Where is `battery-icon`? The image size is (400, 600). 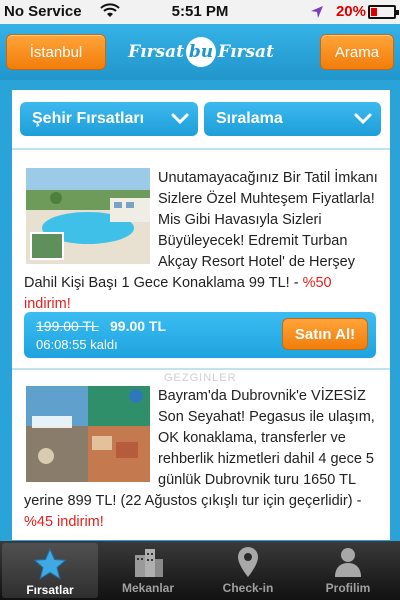
battery-icon is located at coordinates (383, 12).